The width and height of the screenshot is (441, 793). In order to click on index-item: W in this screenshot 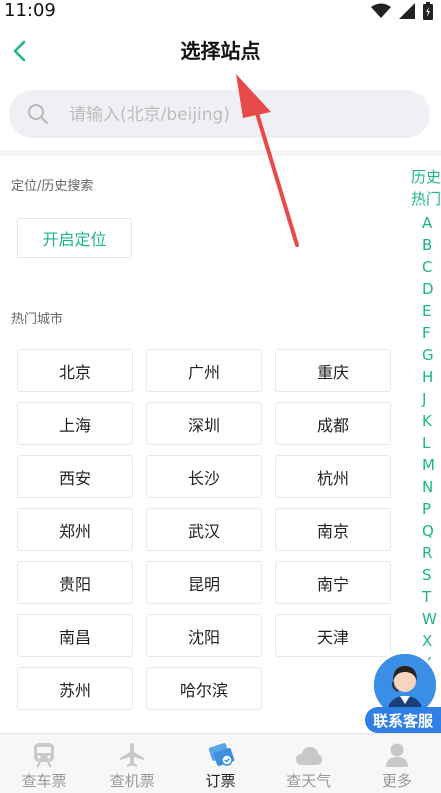, I will do `click(429, 619)`.